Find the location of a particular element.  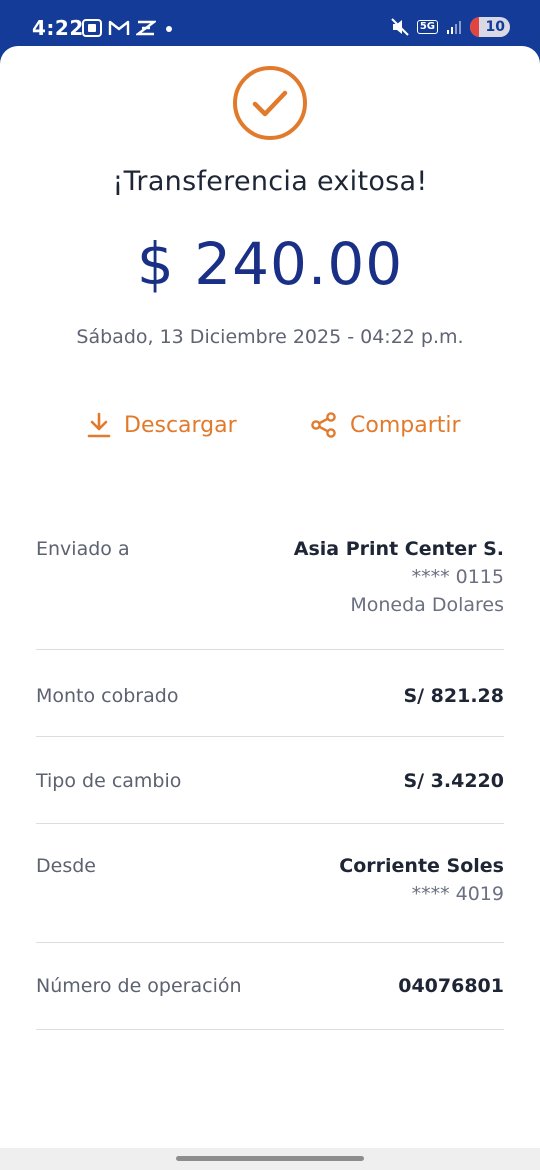

recipient-currency: Moneda Dolares is located at coordinates (427, 605).